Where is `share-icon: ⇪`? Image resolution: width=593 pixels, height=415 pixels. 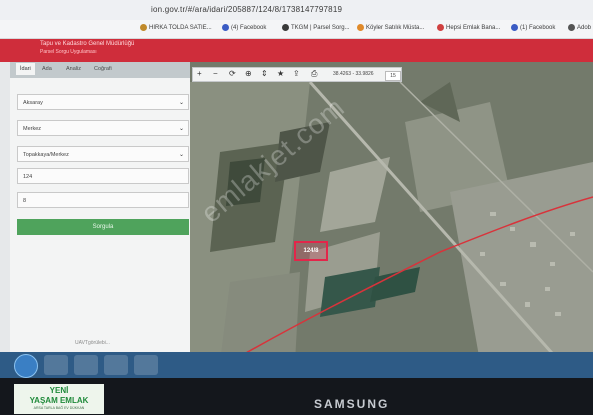 share-icon: ⇪ is located at coordinates (296, 73).